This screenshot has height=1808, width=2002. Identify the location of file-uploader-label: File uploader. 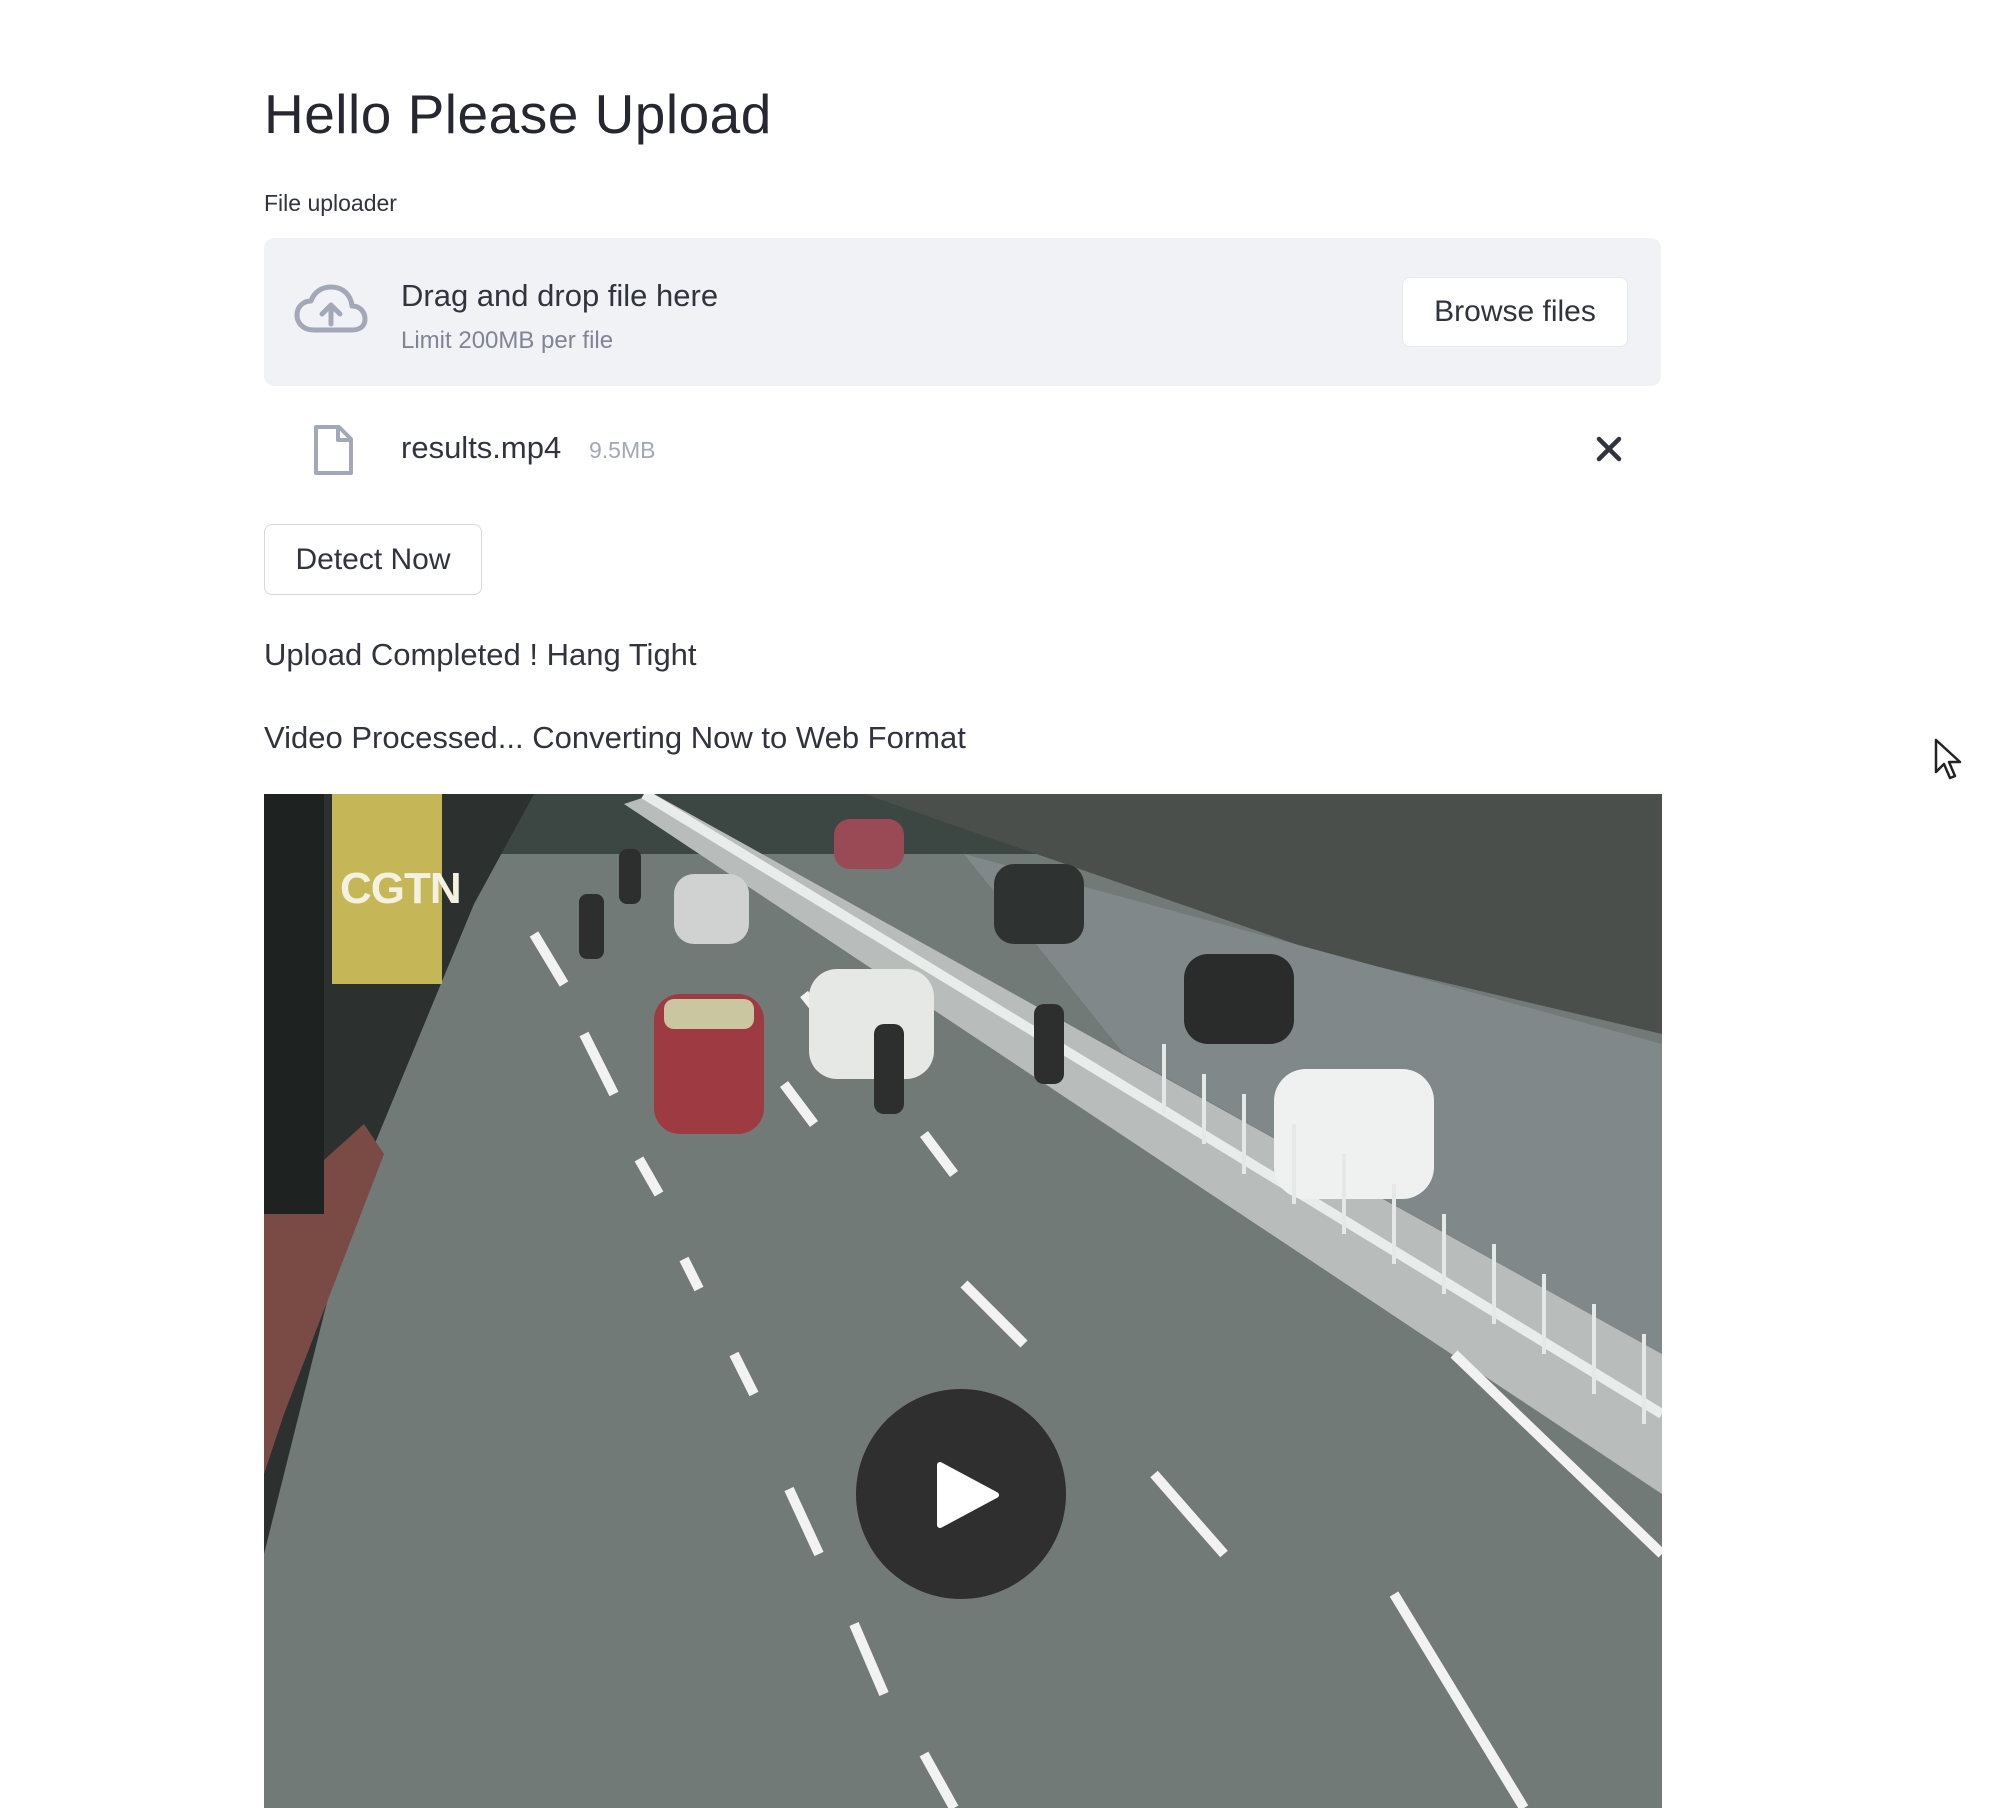
(330, 203).